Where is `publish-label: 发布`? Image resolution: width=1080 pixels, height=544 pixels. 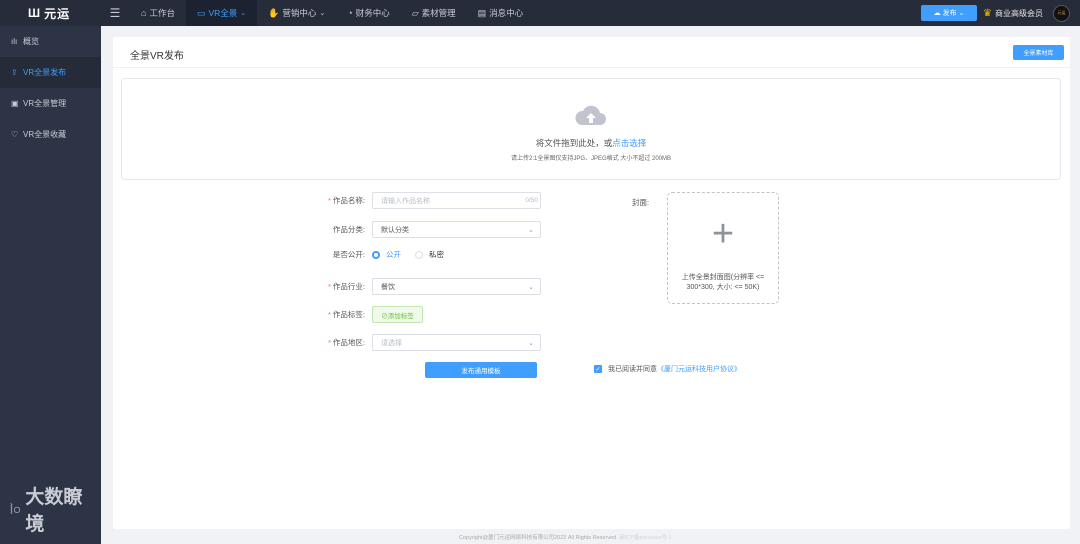
publish-label: 发布 is located at coordinates (949, 13).